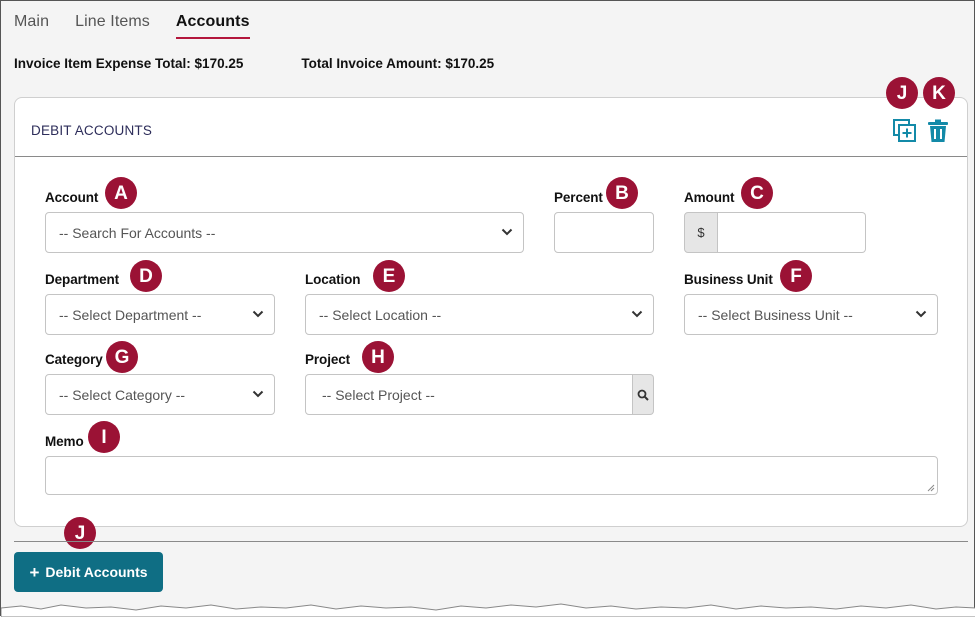 This screenshot has width=975, height=617. I want to click on plus-icon: +, so click(34, 572).